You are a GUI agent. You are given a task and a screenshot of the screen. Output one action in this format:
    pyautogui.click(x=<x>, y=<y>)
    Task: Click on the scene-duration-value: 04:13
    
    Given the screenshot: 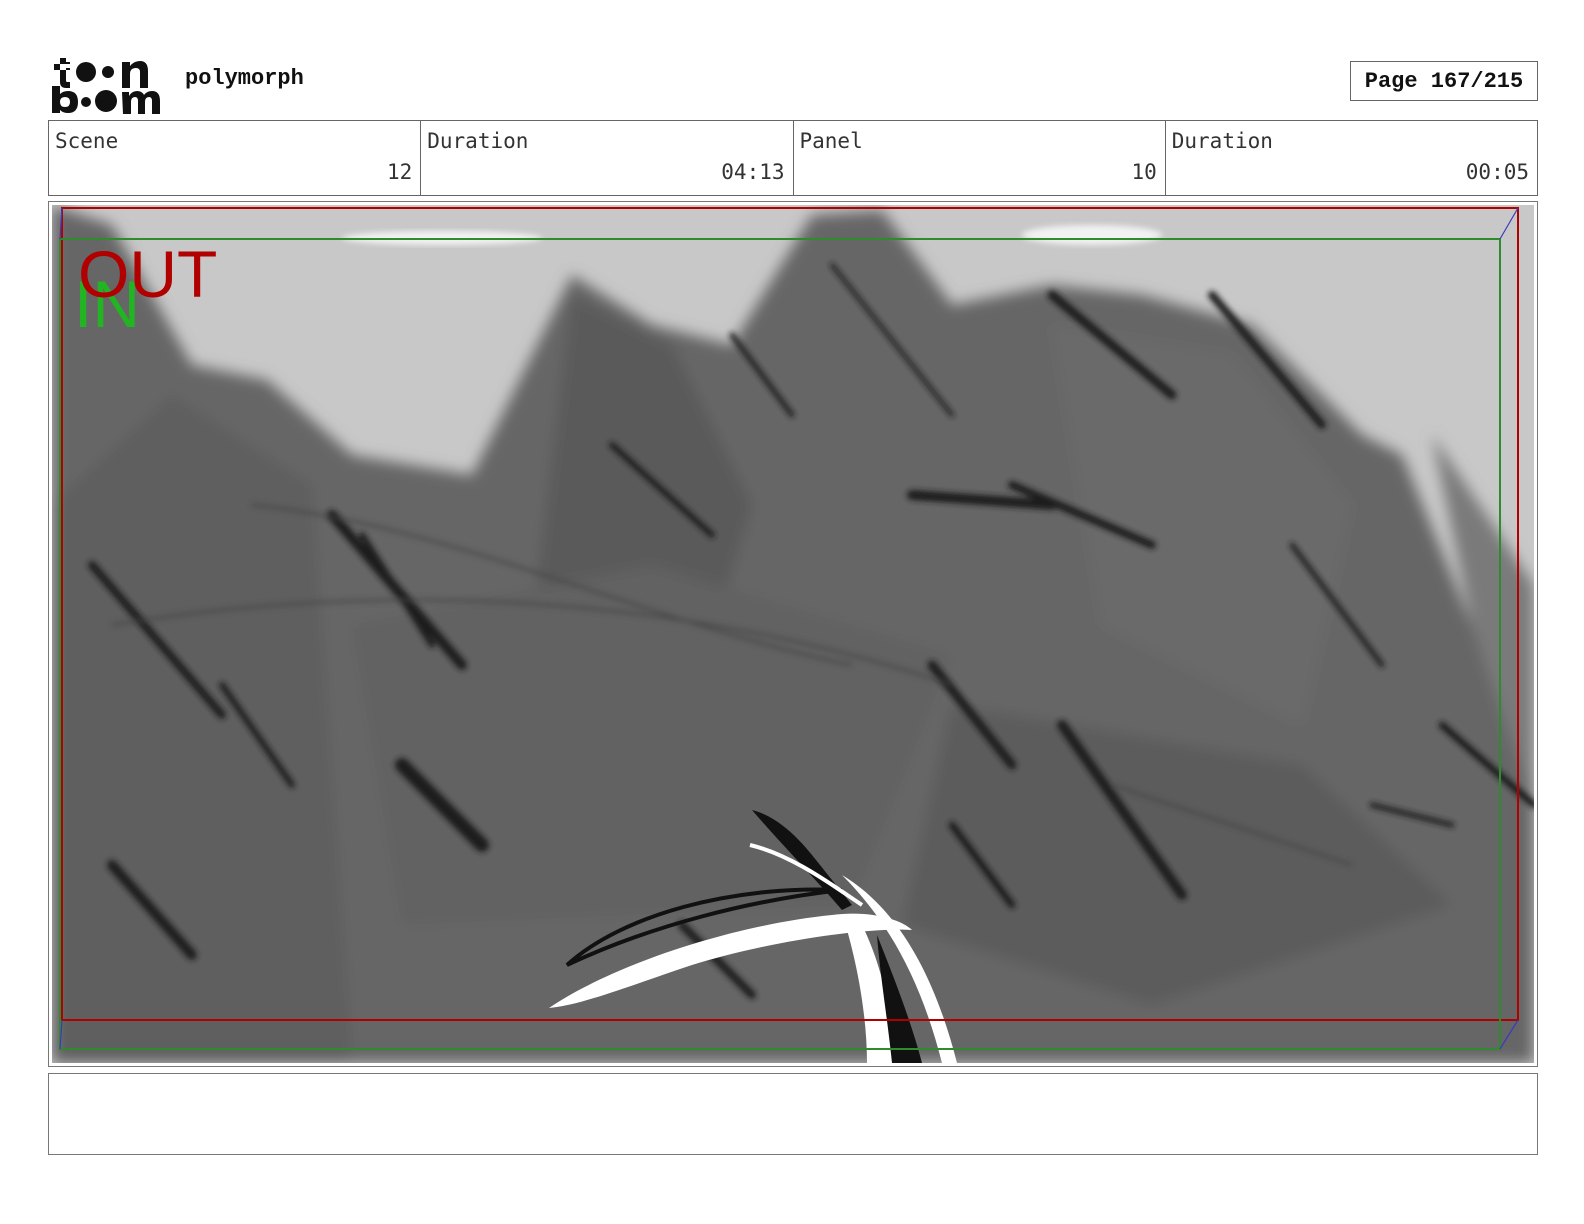 What is the action you would take?
    pyautogui.click(x=753, y=172)
    